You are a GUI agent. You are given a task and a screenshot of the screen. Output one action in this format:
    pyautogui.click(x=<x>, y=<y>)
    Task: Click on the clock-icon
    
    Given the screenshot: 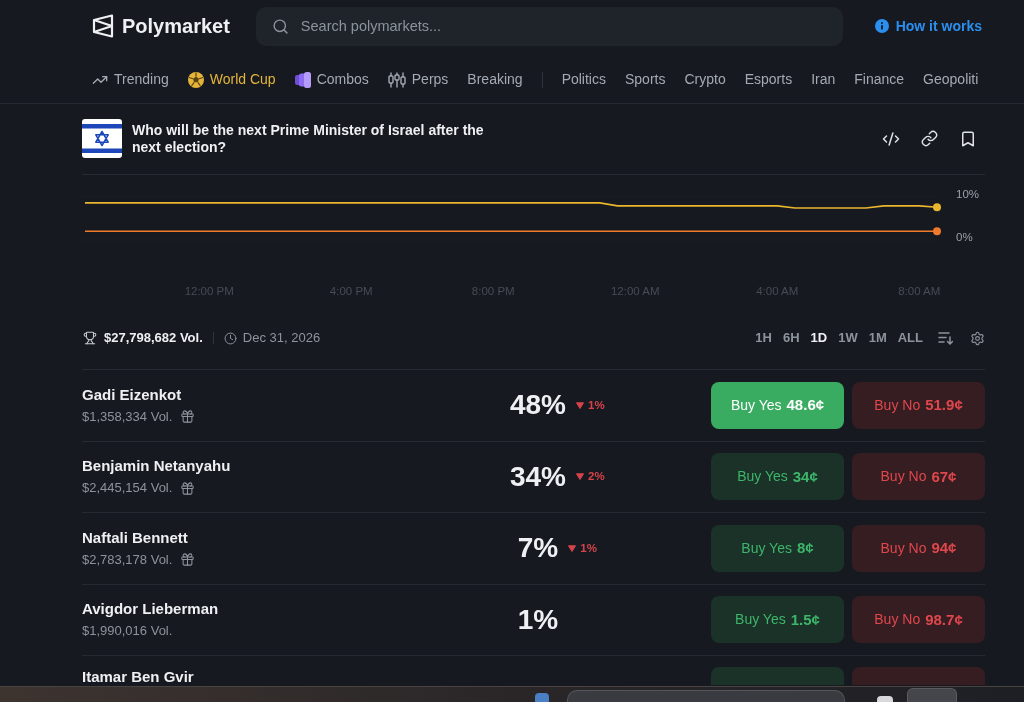 What is the action you would take?
    pyautogui.click(x=230, y=338)
    